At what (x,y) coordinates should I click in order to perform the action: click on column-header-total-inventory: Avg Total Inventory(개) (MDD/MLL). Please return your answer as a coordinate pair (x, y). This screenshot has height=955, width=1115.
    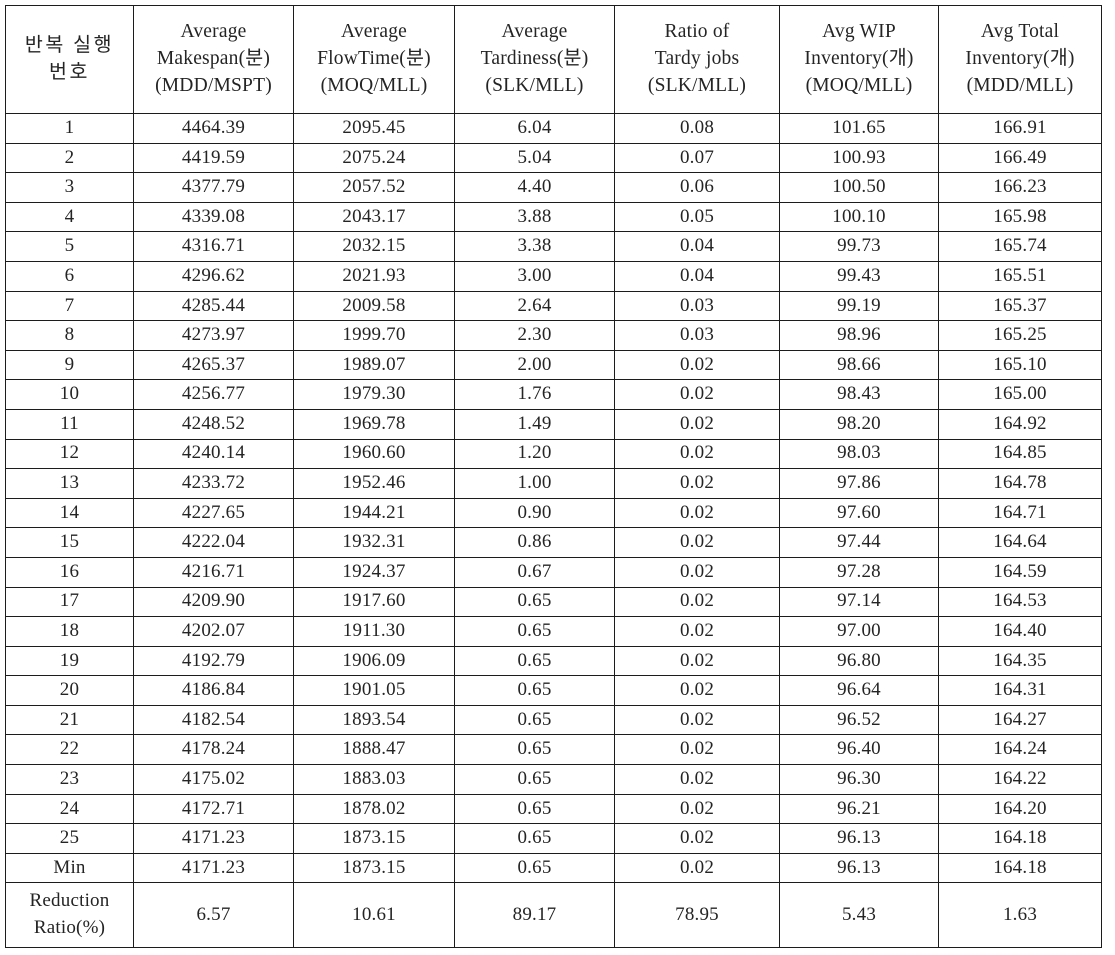
    Looking at the image, I should click on (1020, 59).